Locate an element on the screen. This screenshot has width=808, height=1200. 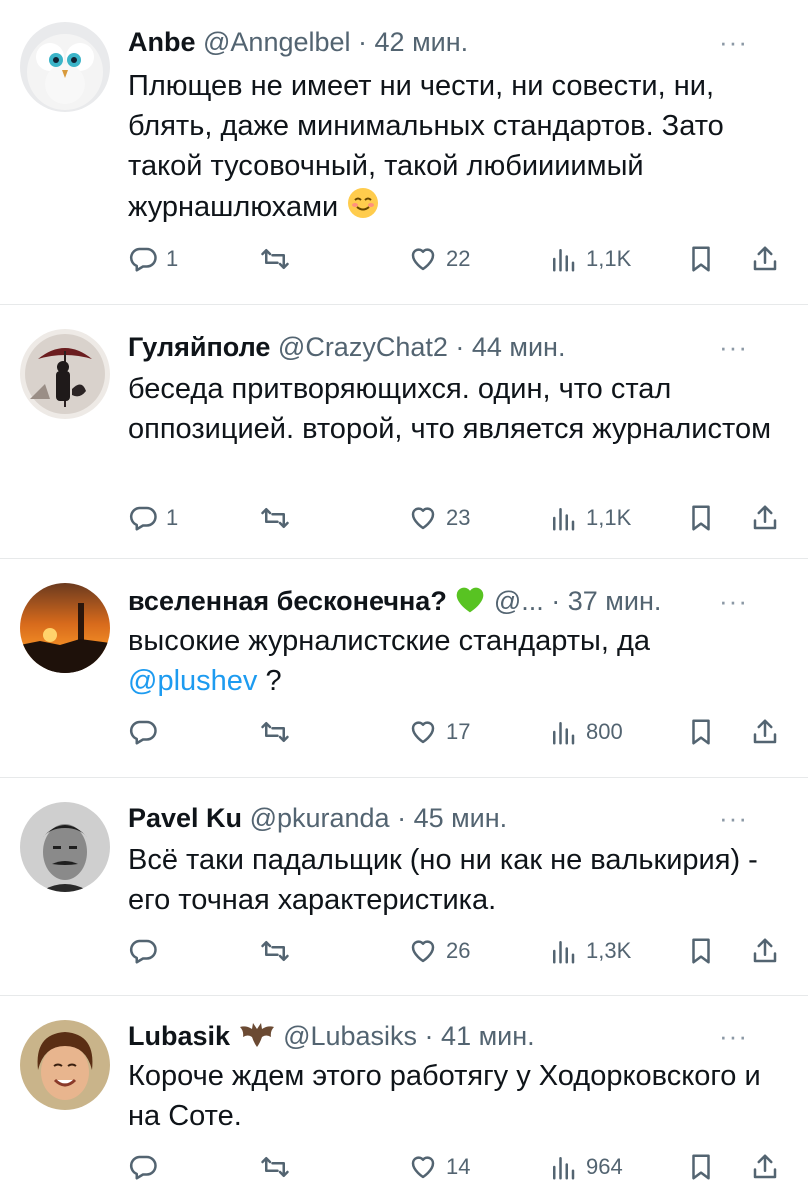
timestamp: 45 мин. is located at coordinates (461, 818).